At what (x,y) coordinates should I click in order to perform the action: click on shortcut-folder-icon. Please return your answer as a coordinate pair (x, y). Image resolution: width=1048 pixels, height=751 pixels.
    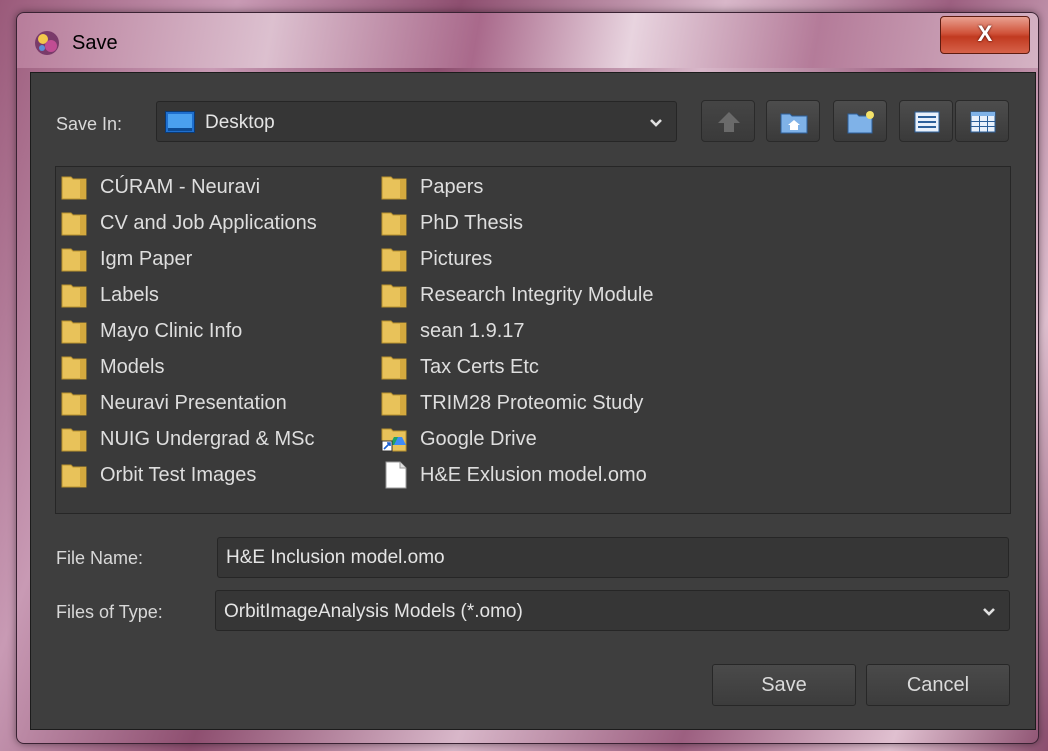
    Looking at the image, I should click on (394, 440).